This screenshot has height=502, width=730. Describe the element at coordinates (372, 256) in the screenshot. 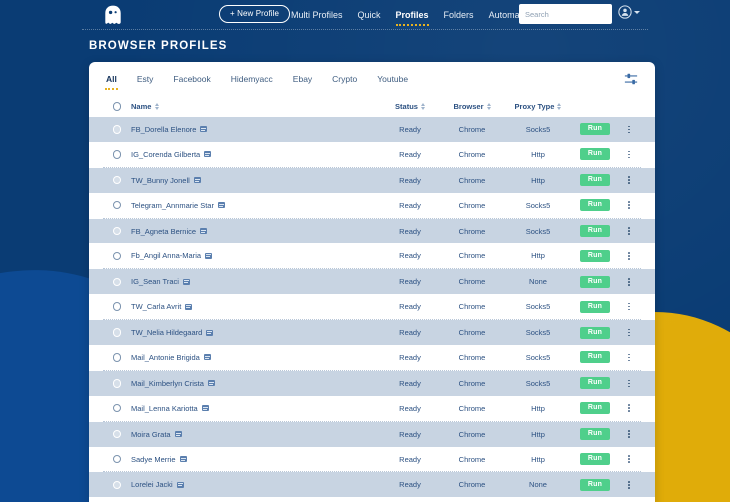

I see `table-row: Fb_Angil Anna-Maria Ready Chrome Http Run` at that location.